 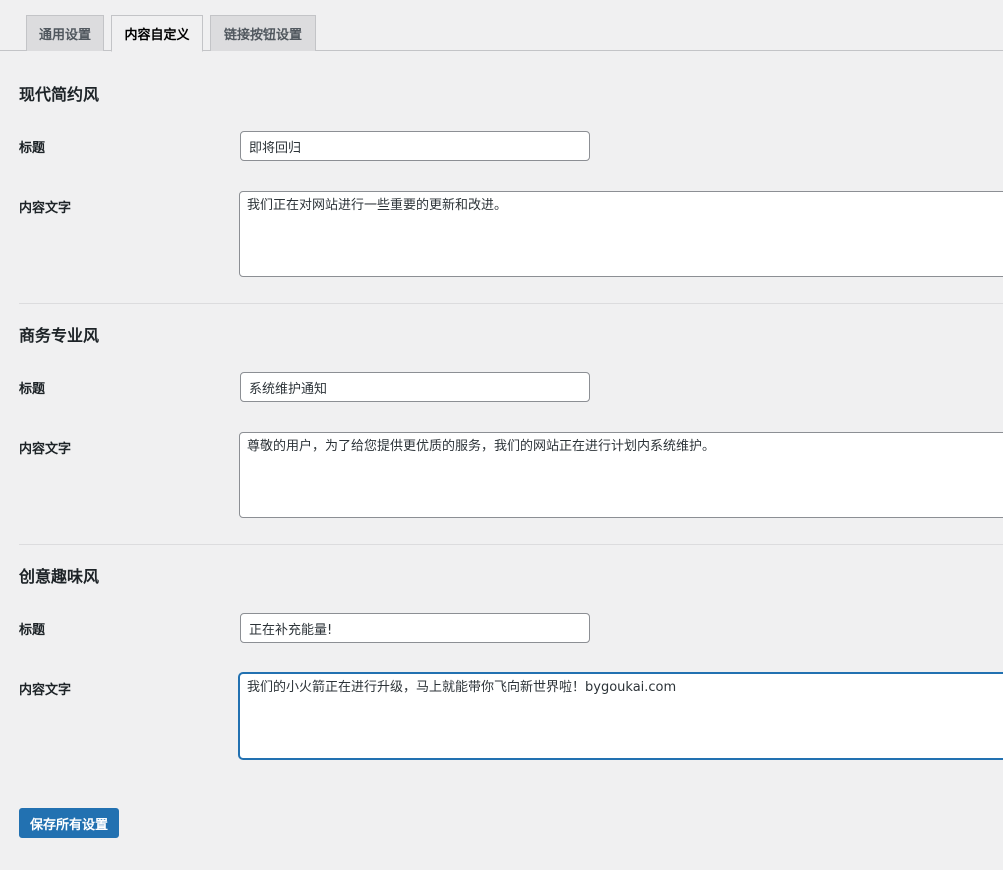 What do you see at coordinates (157, 33) in the screenshot?
I see `tab-content-customization: 内容自定义` at bounding box center [157, 33].